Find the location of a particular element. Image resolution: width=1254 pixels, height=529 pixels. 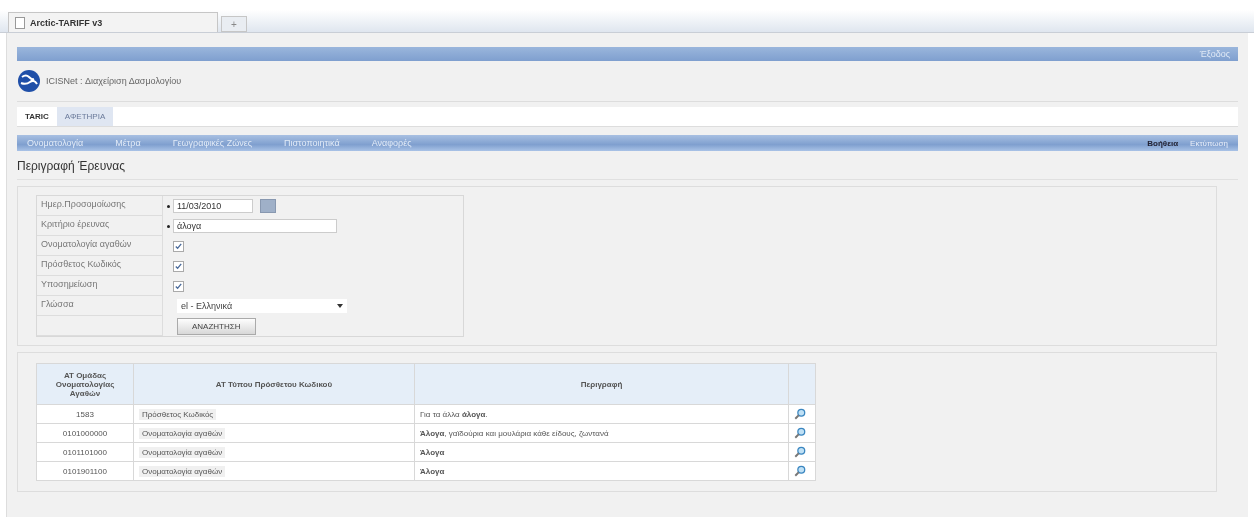

table-cell: Για τα άλλα άλογα. is located at coordinates (601, 414).